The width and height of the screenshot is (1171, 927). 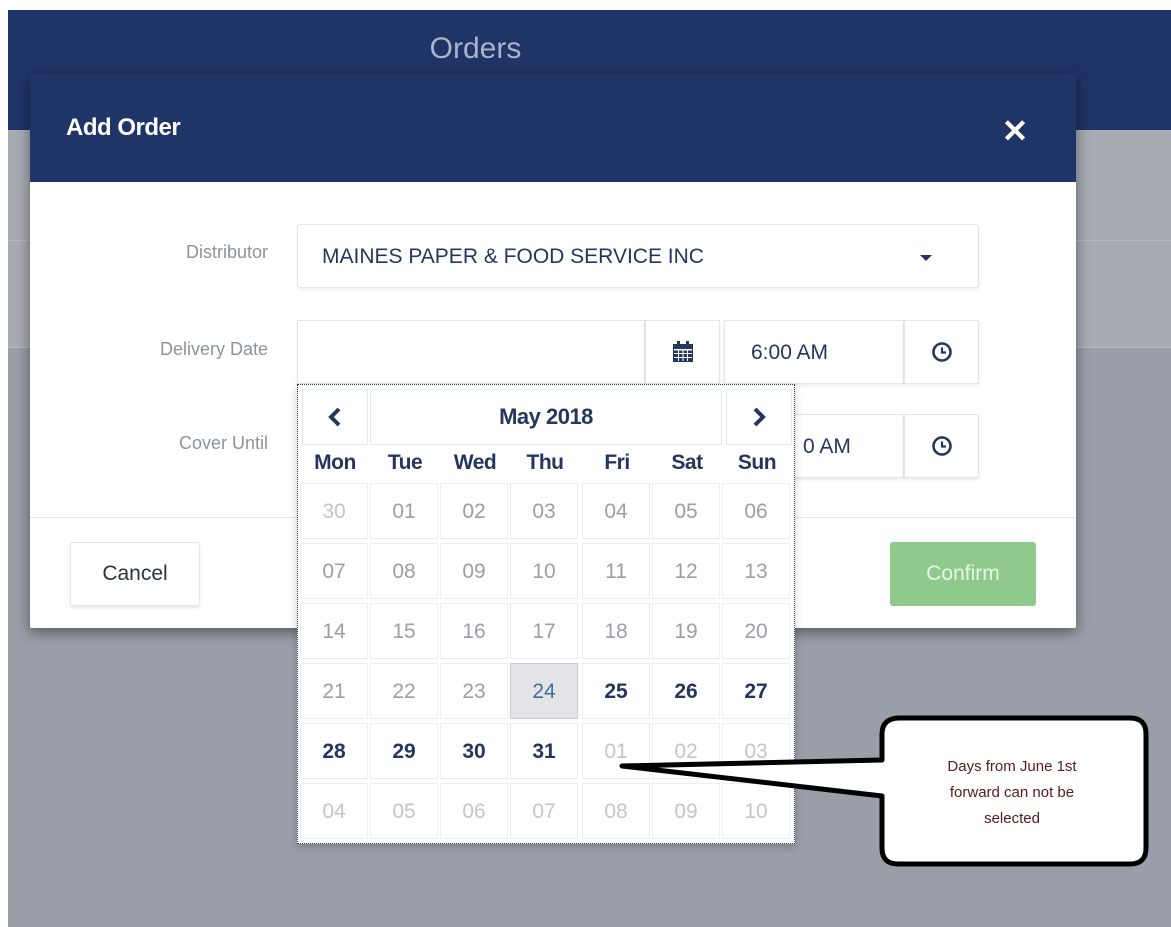 What do you see at coordinates (616, 631) in the screenshot?
I see `calendar-day: 18` at bounding box center [616, 631].